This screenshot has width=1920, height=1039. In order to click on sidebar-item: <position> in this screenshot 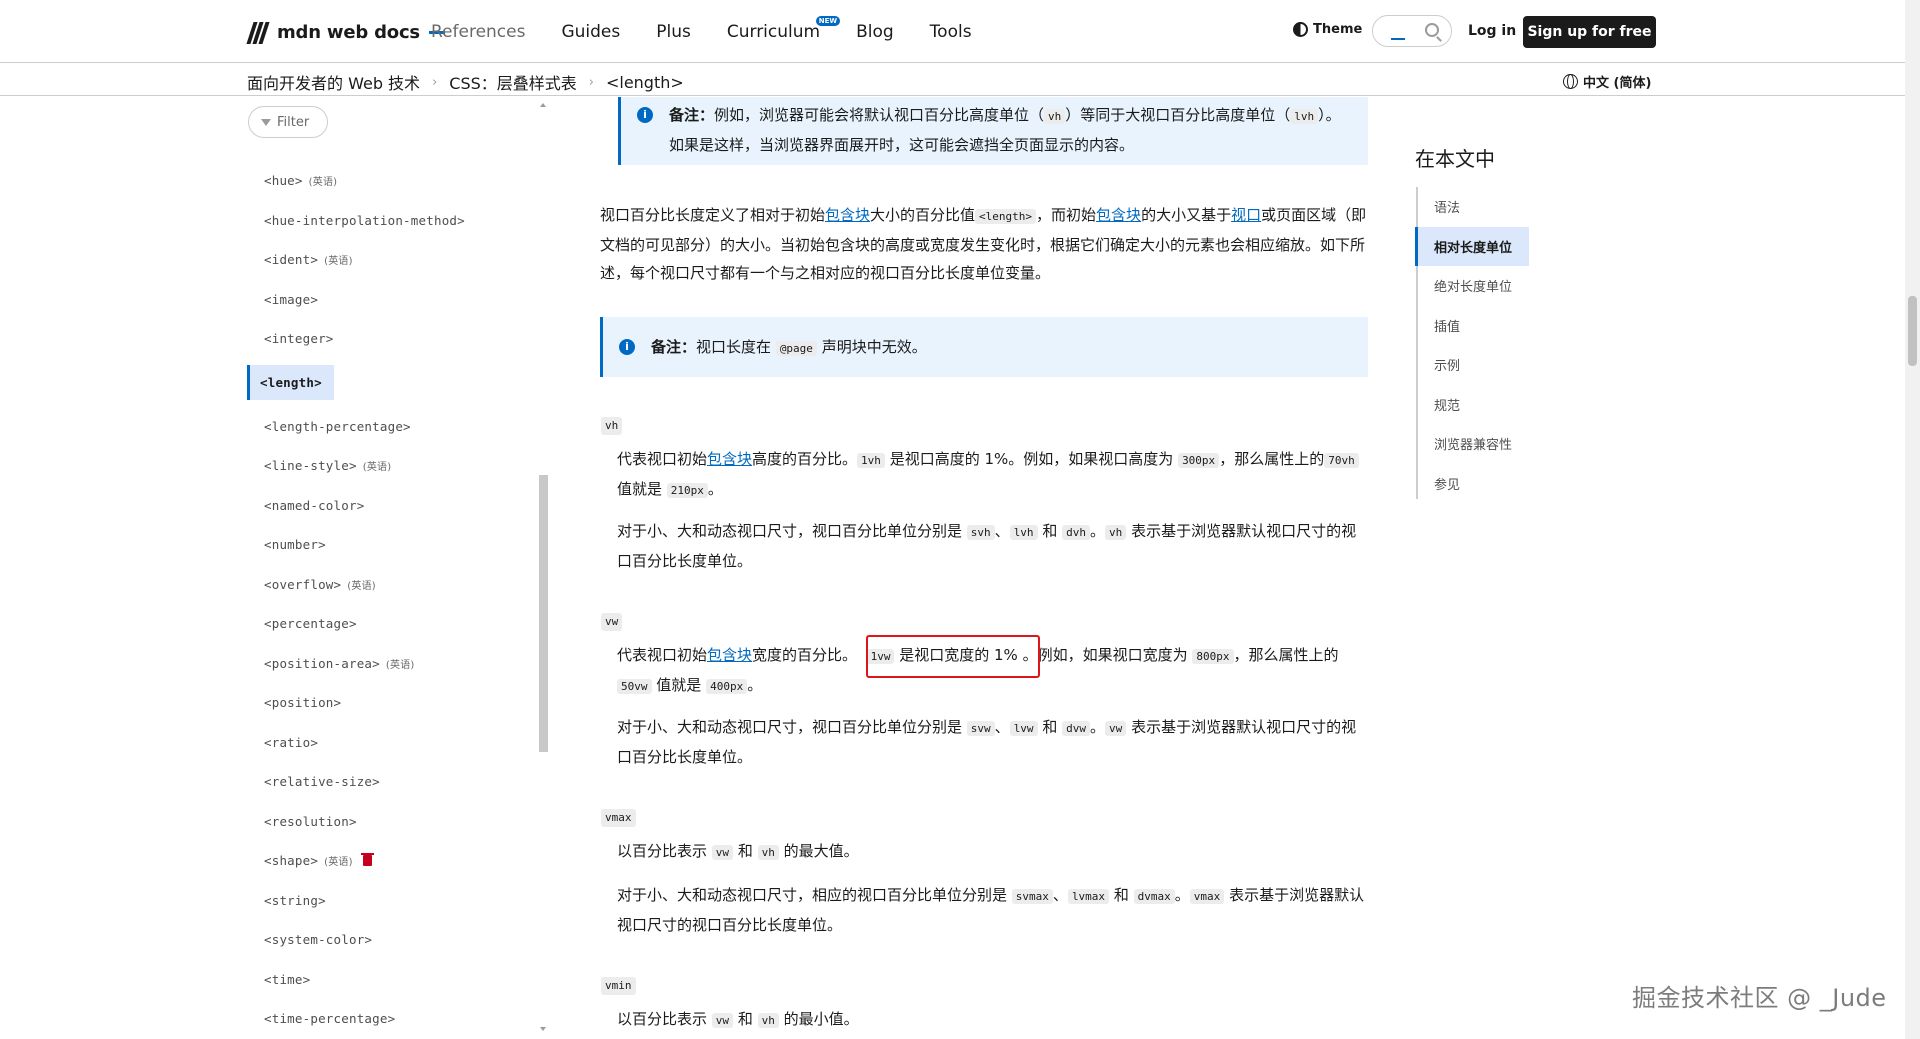, I will do `click(392, 703)`.